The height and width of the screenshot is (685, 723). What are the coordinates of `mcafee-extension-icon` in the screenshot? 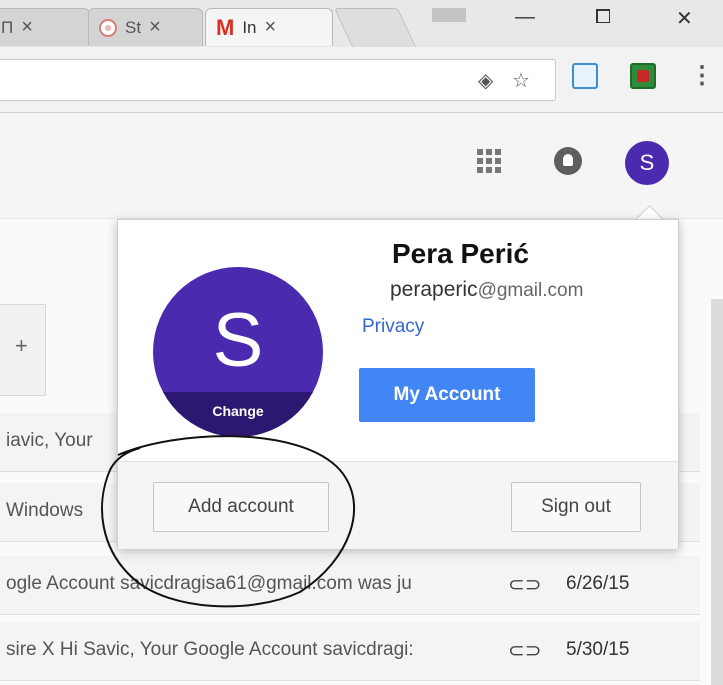 It's located at (643, 76).